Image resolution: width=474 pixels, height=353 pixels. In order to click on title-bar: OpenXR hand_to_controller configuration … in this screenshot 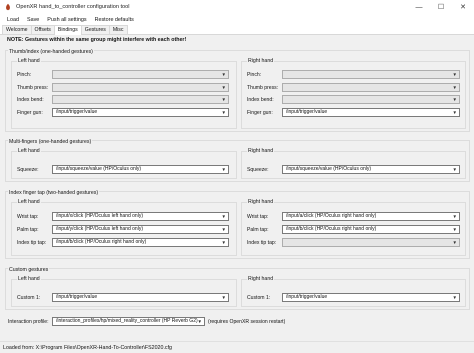, I will do `click(237, 7)`.